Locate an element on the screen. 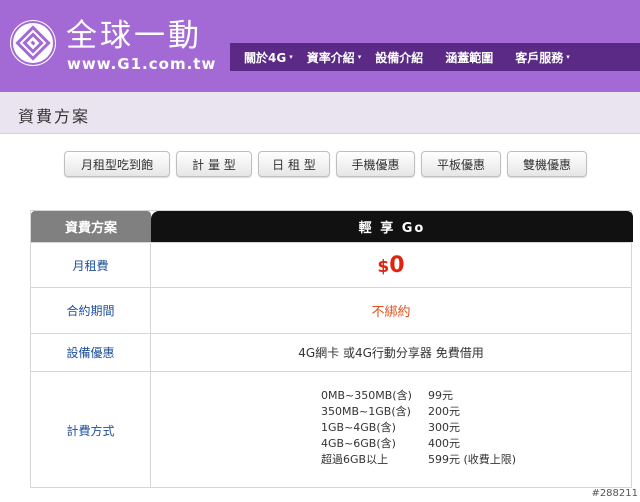 The image size is (640, 502). table-row-contract: 合約期間 不綁約 is located at coordinates (331, 310).